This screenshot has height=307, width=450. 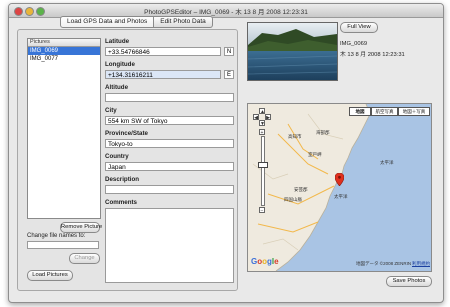 What do you see at coordinates (268, 117) in the screenshot?
I see `pan-right-control: ▶` at bounding box center [268, 117].